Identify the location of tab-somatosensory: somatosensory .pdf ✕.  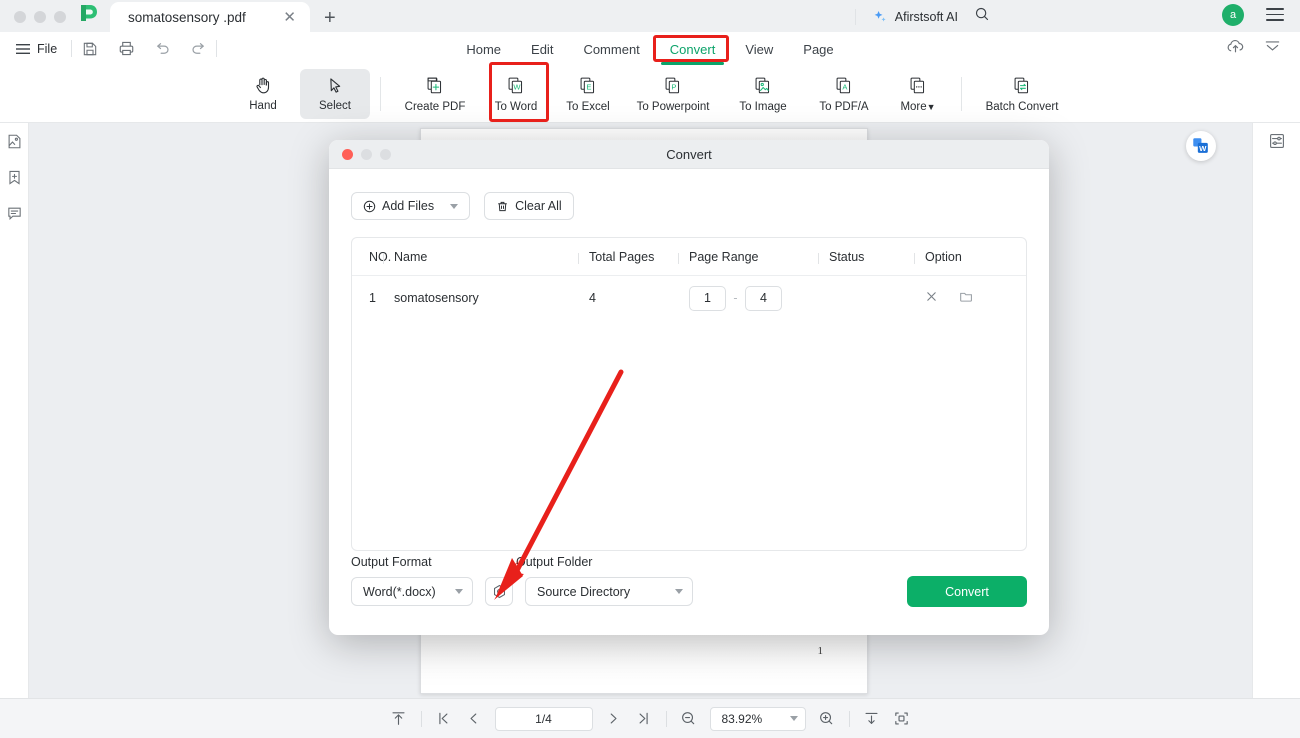
(210, 17).